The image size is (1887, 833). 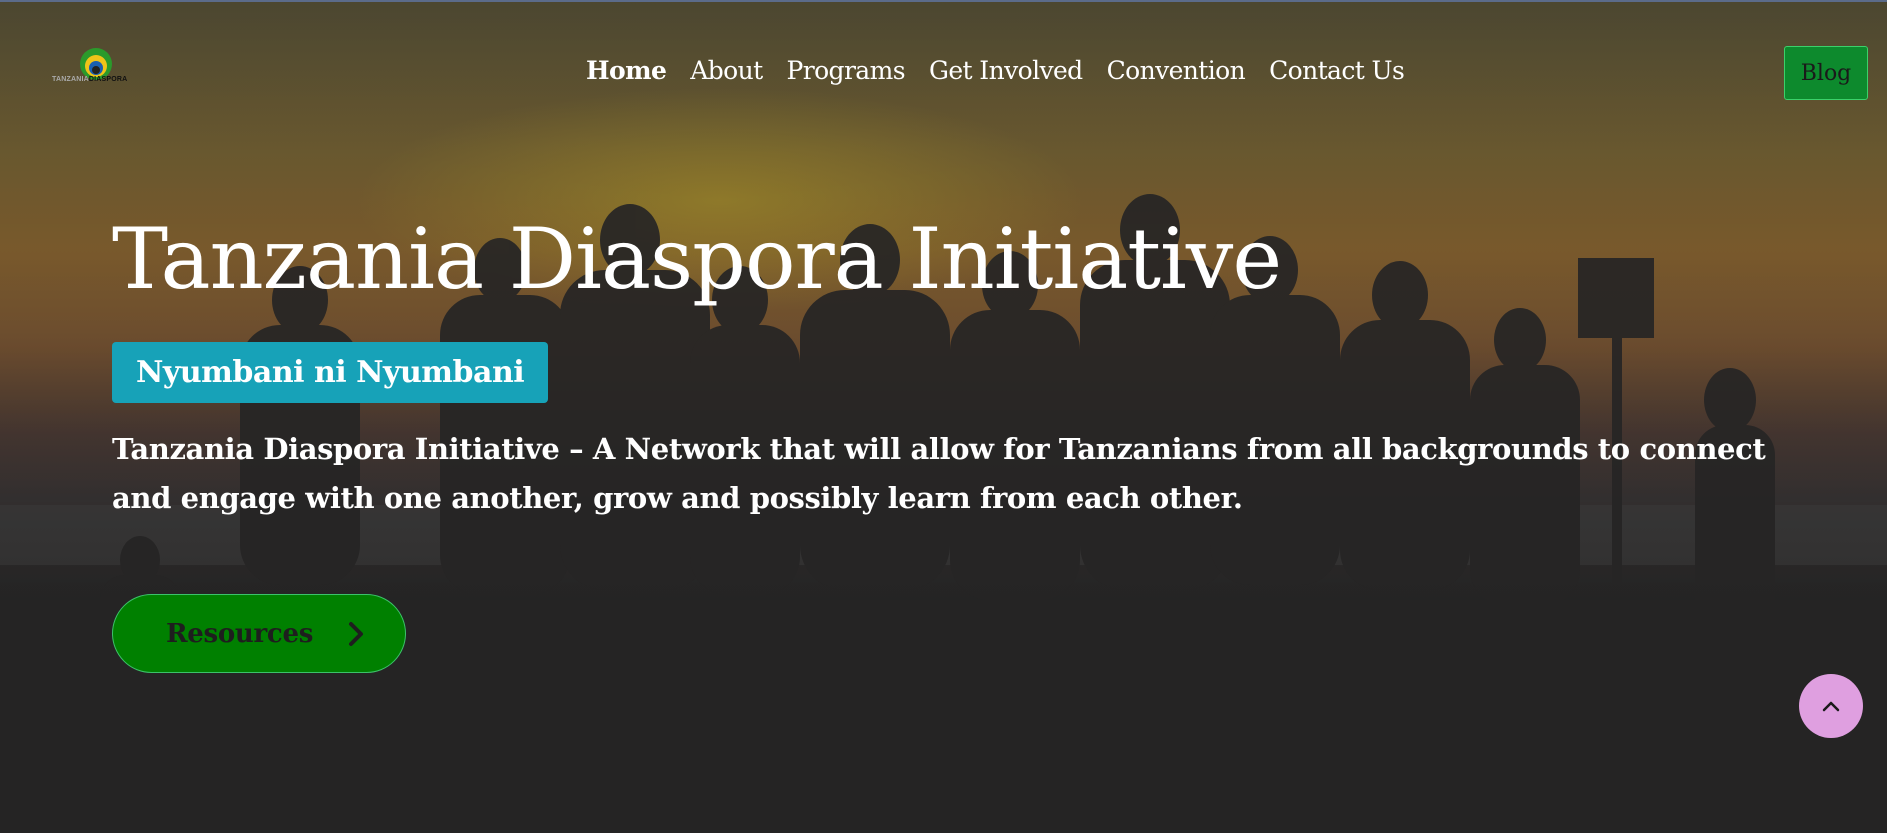 What do you see at coordinates (330, 372) in the screenshot?
I see `hero-tagline-badge: Nyumbani ni Nyumbani` at bounding box center [330, 372].